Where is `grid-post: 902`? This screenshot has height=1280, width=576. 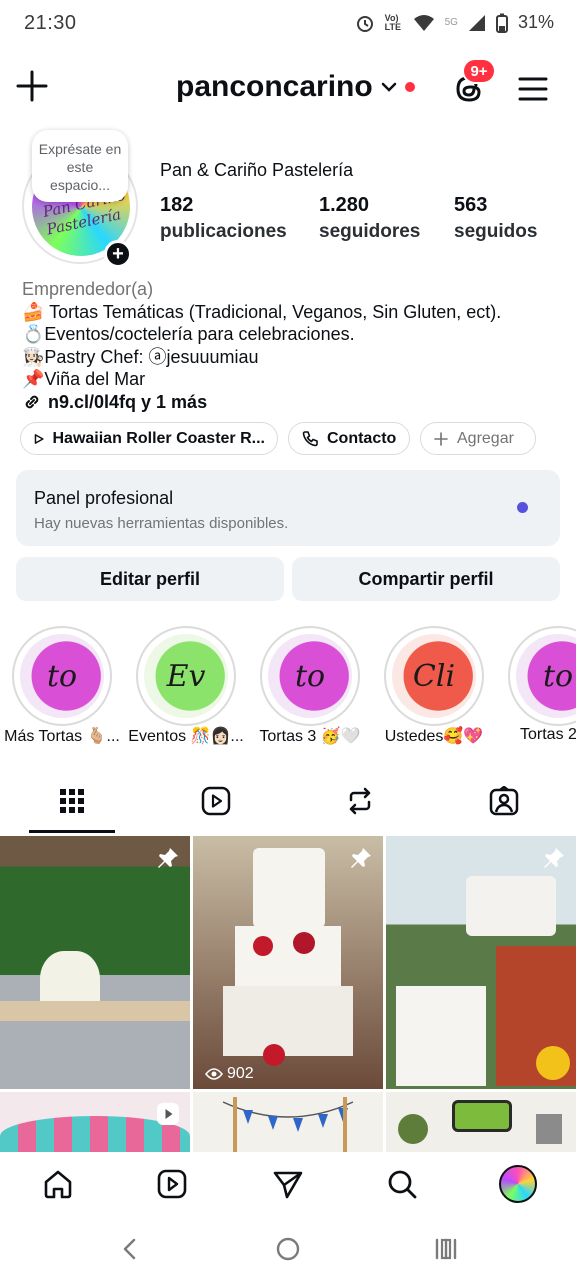 grid-post: 902 is located at coordinates (288, 962).